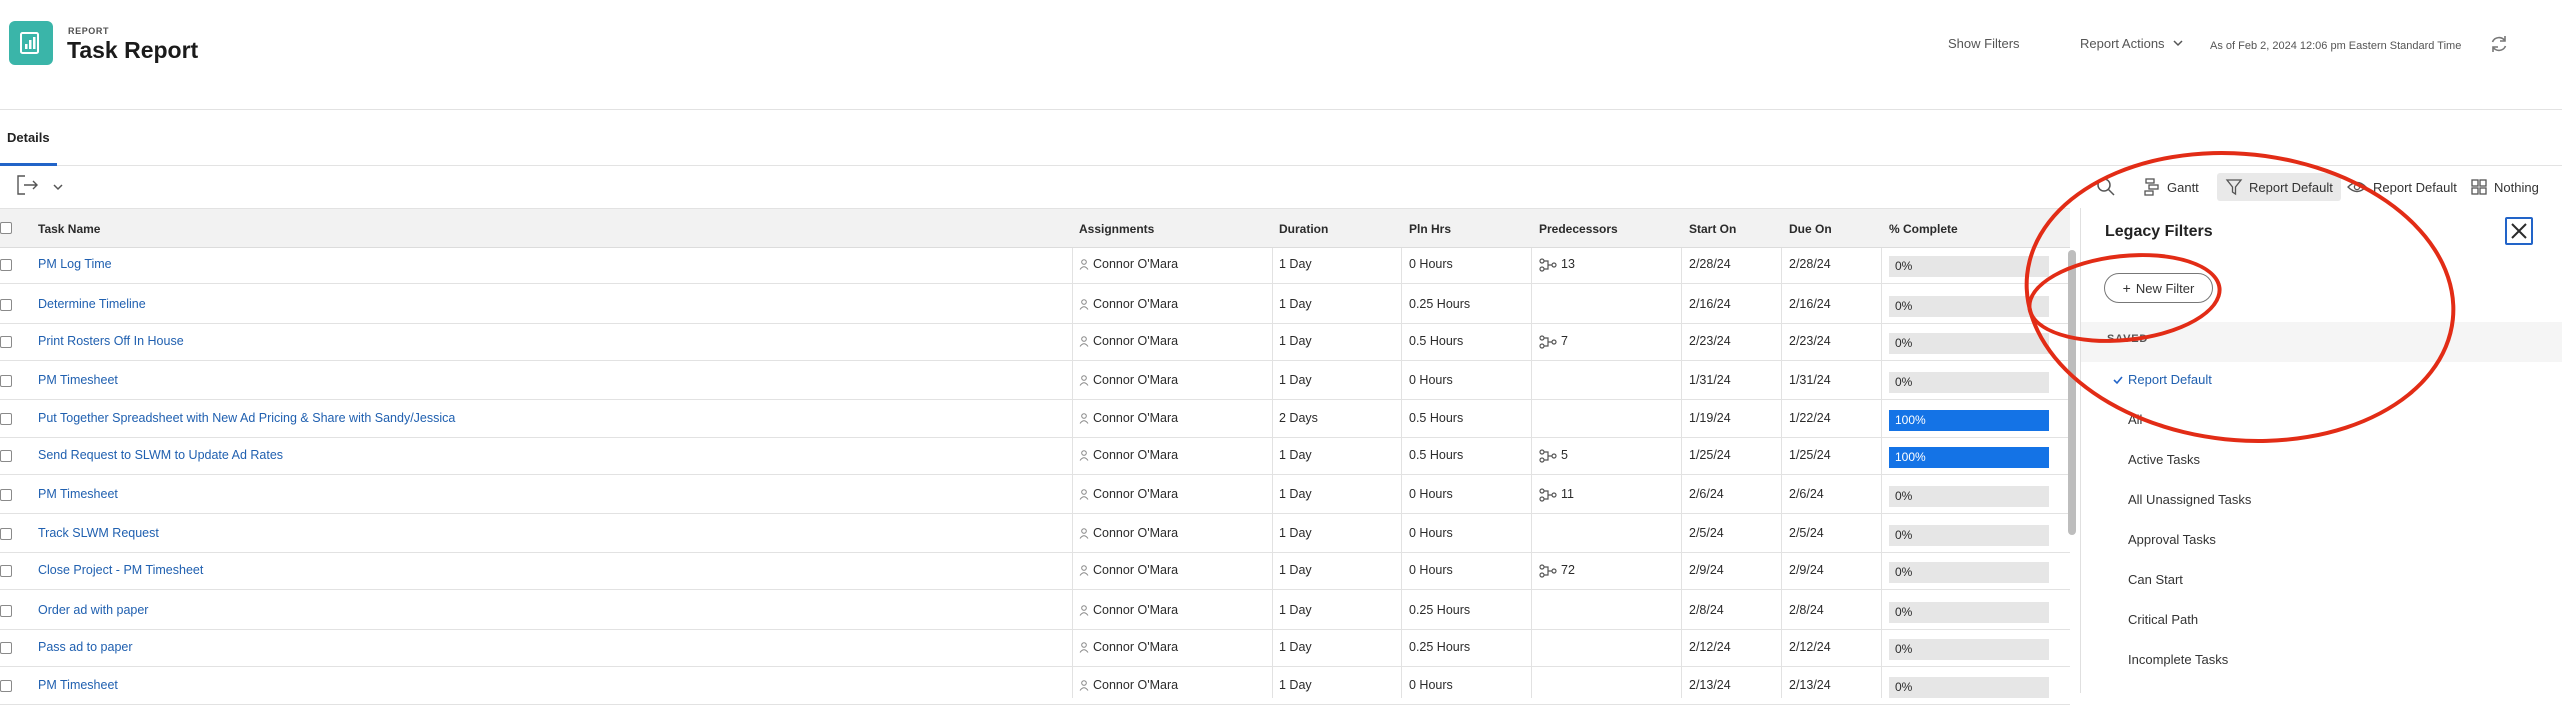 The height and width of the screenshot is (705, 2562). Describe the element at coordinates (2132, 43) in the screenshot. I see `report-actions-button: Report Actions` at that location.